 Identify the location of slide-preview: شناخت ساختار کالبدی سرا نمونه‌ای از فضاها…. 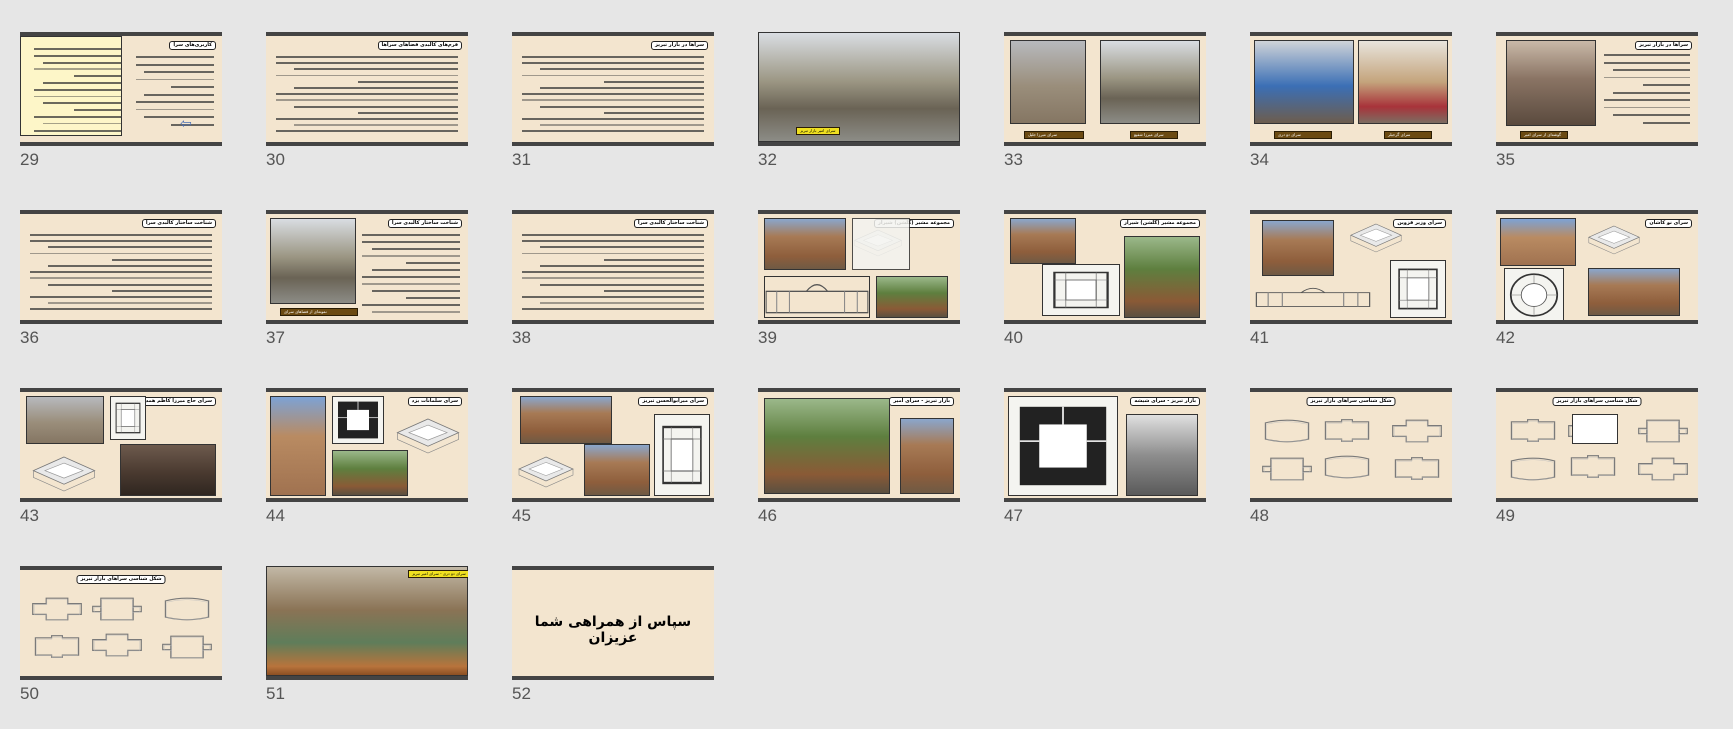
(367, 267).